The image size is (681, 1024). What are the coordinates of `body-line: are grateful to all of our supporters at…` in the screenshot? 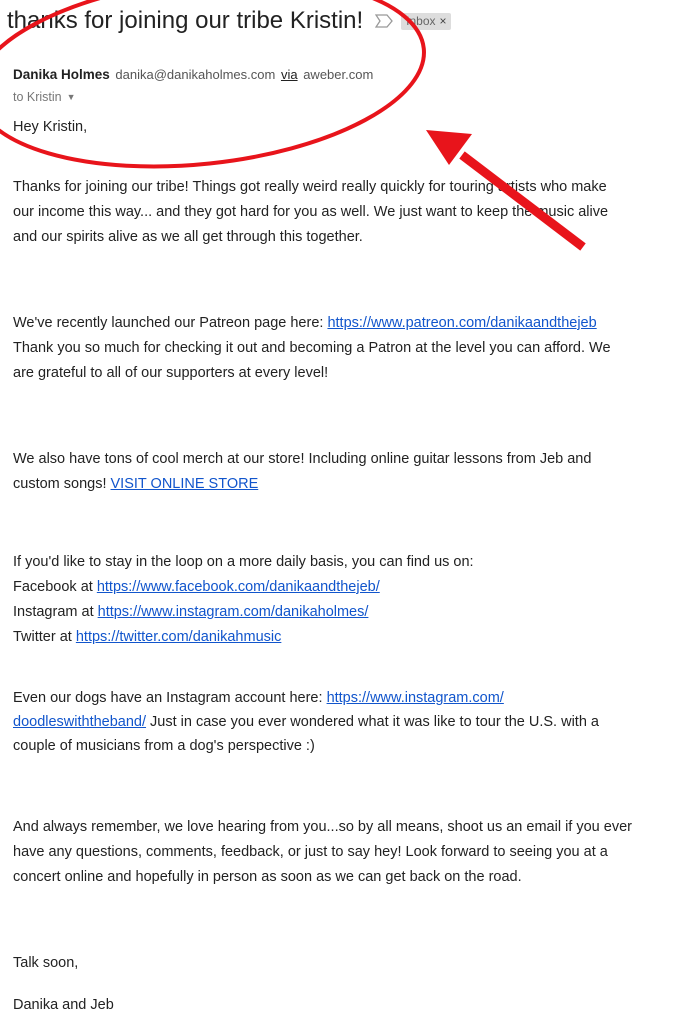 It's located at (171, 373).